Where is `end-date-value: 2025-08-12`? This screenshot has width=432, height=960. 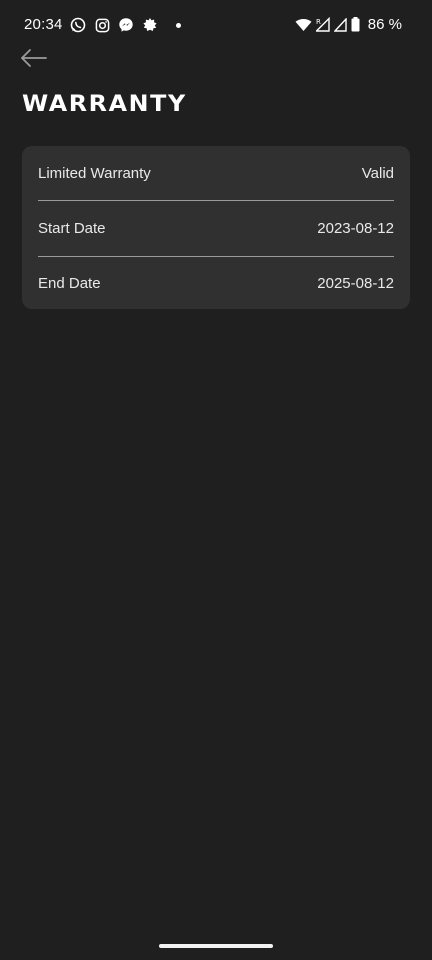
end-date-value: 2025-08-12 is located at coordinates (355, 284).